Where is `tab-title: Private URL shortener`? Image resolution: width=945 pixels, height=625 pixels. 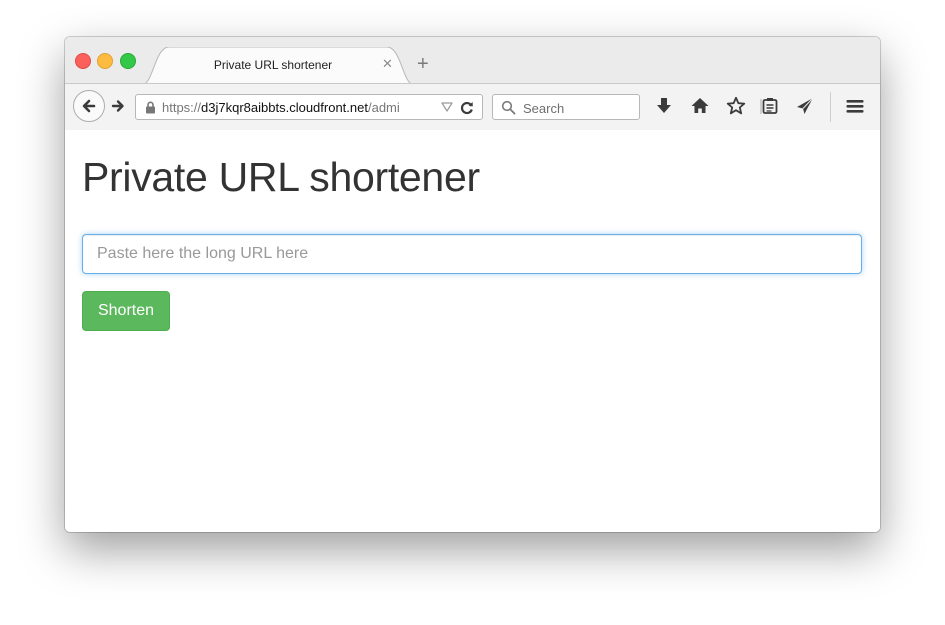
tab-title: Private URL shortener is located at coordinates (273, 65).